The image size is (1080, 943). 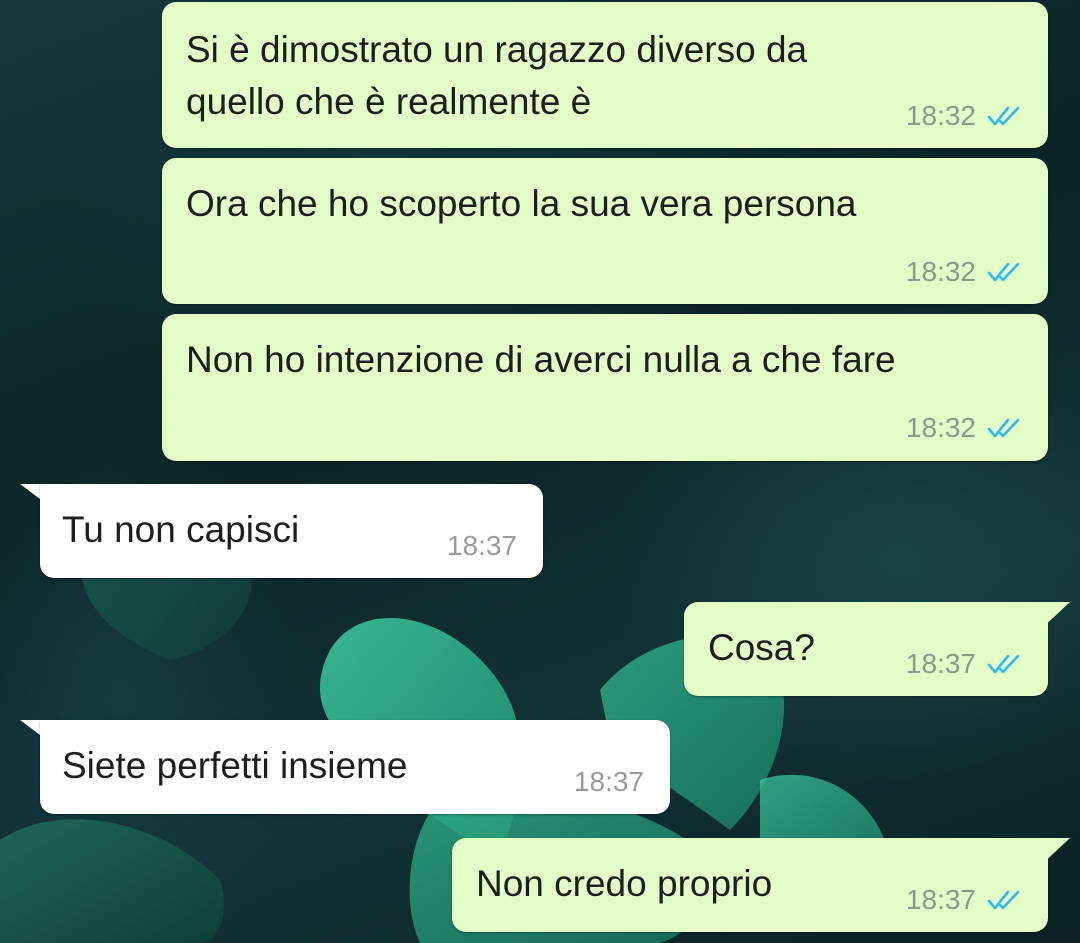 I want to click on message-bubble-outgoing: Non credo proprio 18:37, so click(x=750, y=885).